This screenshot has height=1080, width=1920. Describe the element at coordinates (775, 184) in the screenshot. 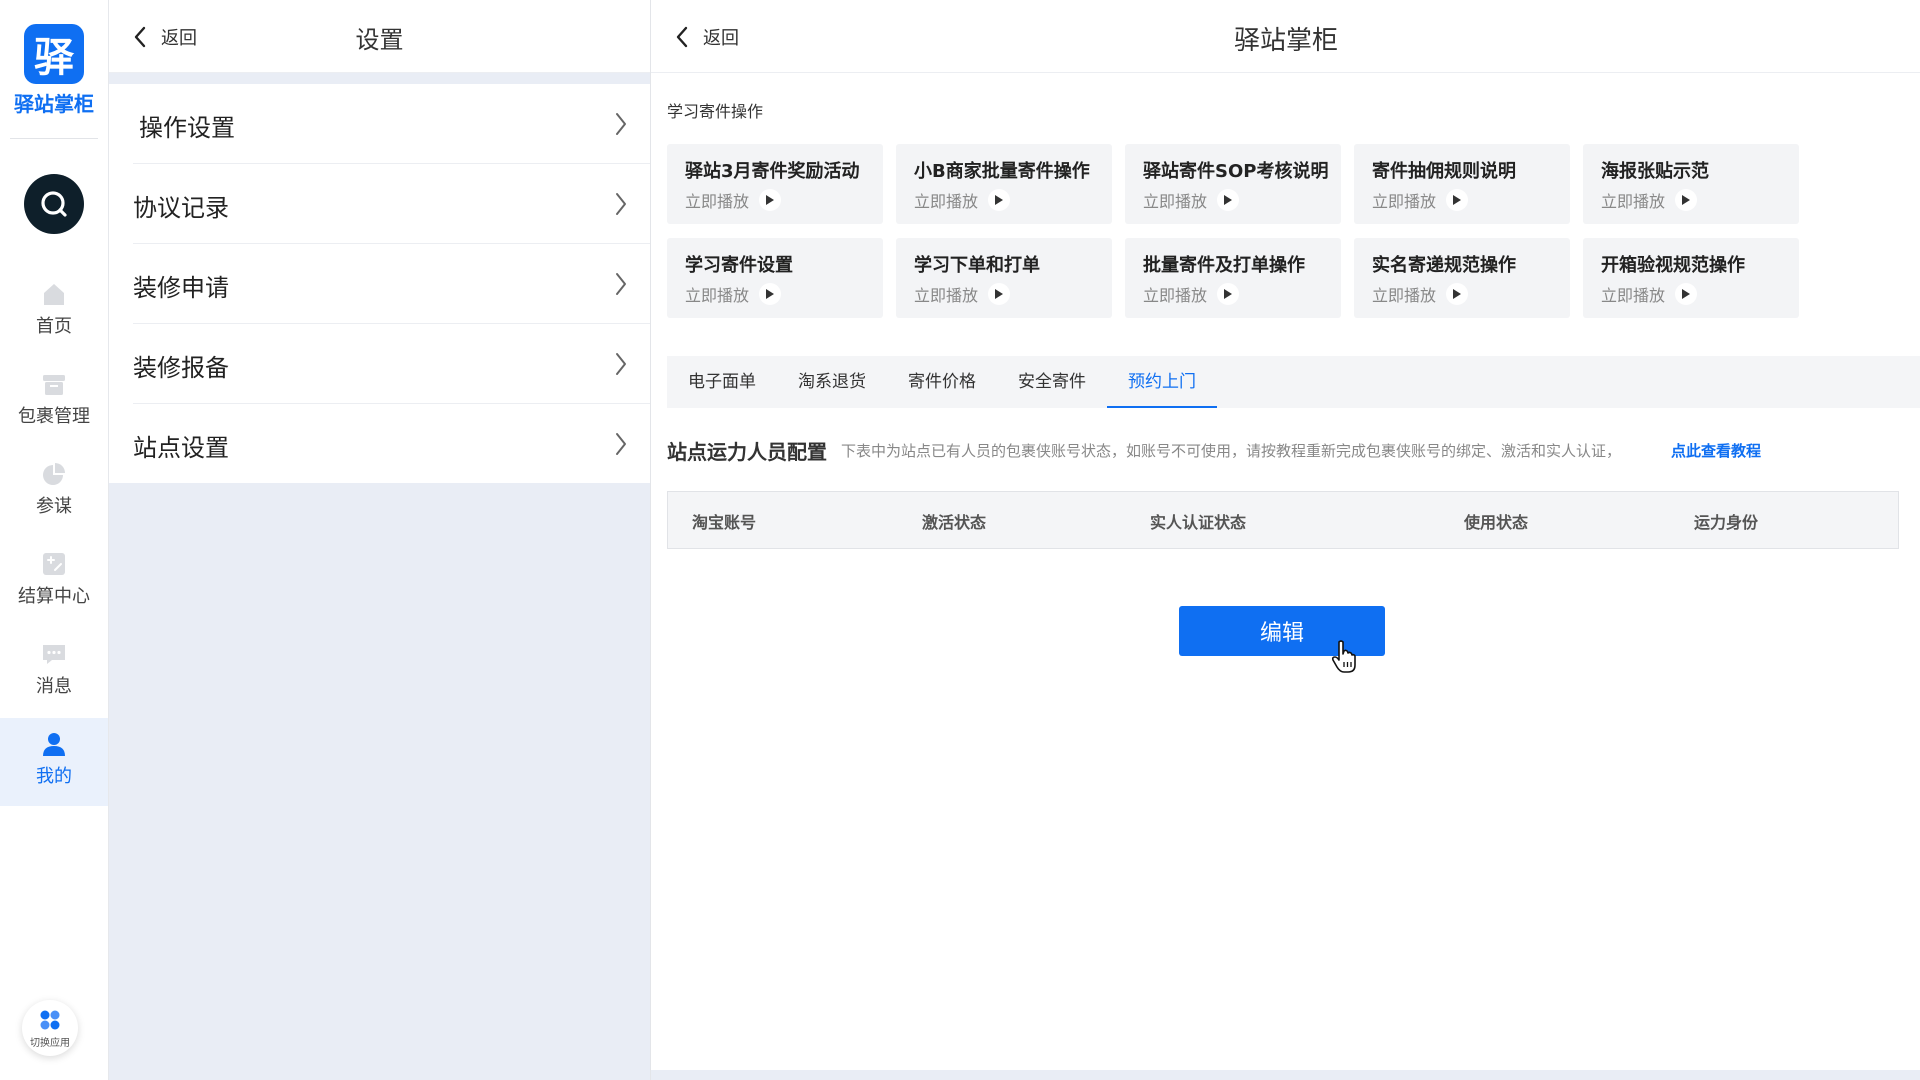

I see `video-card: 驿站3月寄件奖励活动 立即播放` at that location.